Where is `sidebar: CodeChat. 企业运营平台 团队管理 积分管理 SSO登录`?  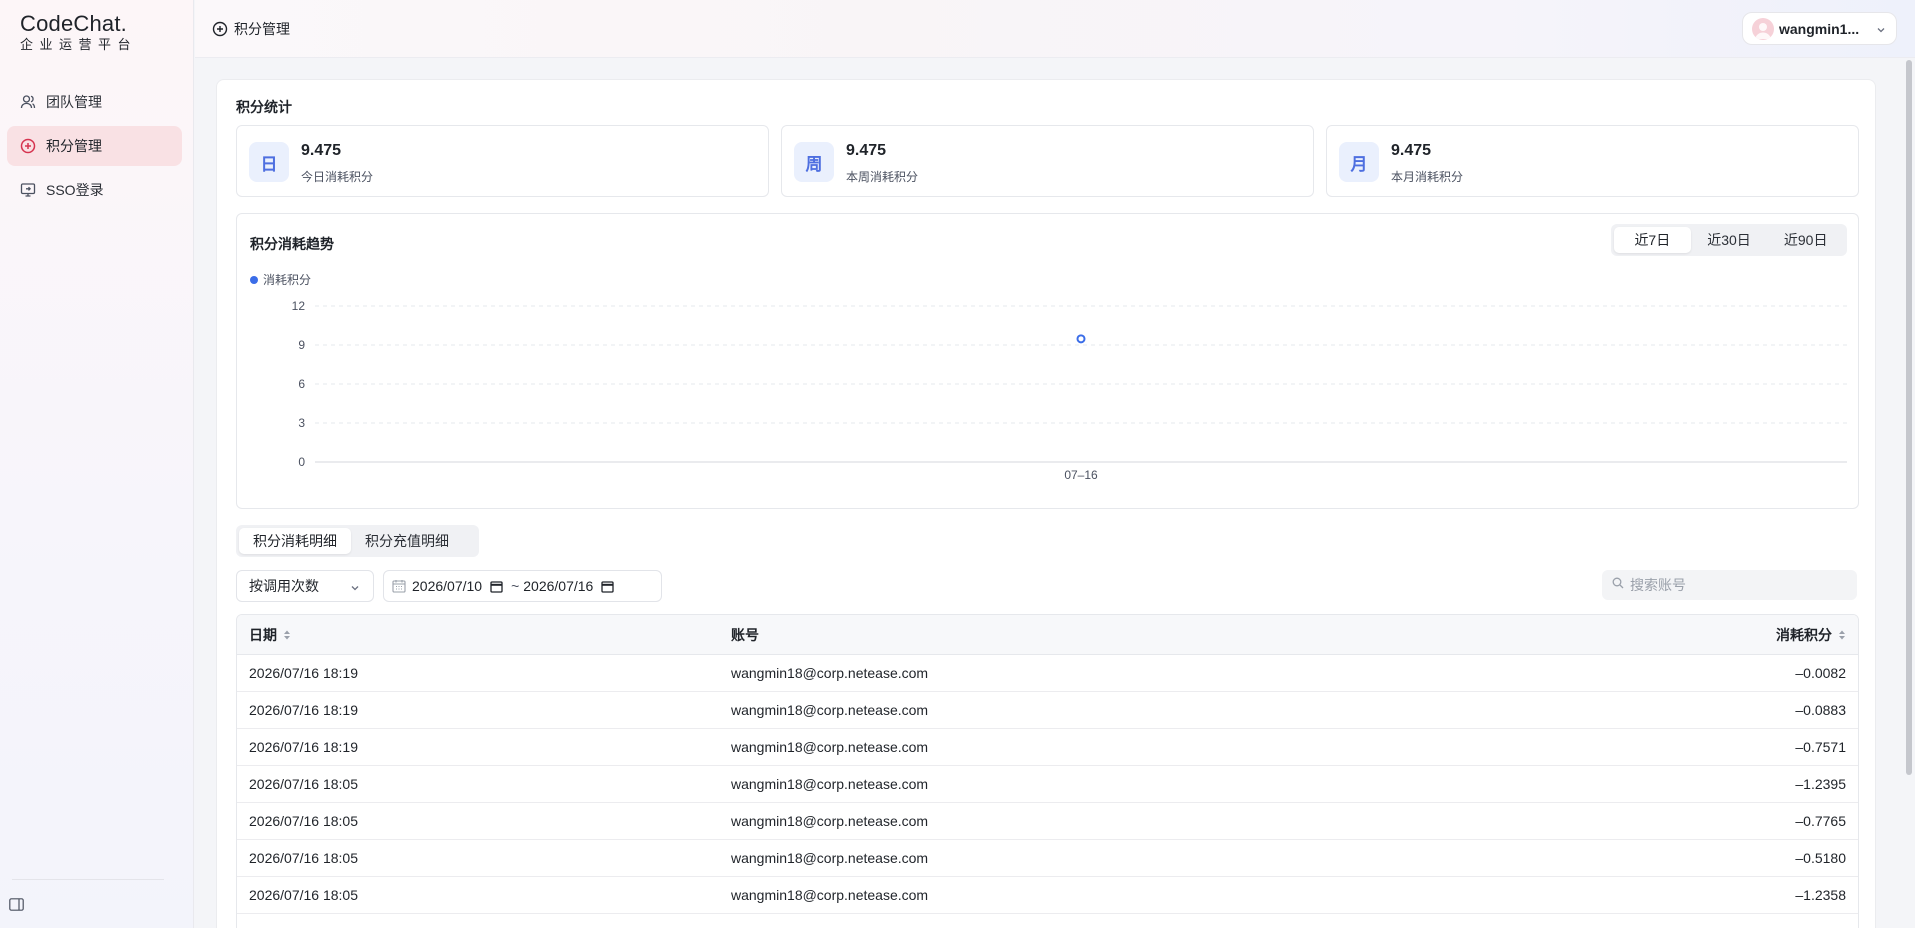 sidebar: CodeChat. 企业运营平台 团队管理 积分管理 SSO登录 is located at coordinates (97, 464).